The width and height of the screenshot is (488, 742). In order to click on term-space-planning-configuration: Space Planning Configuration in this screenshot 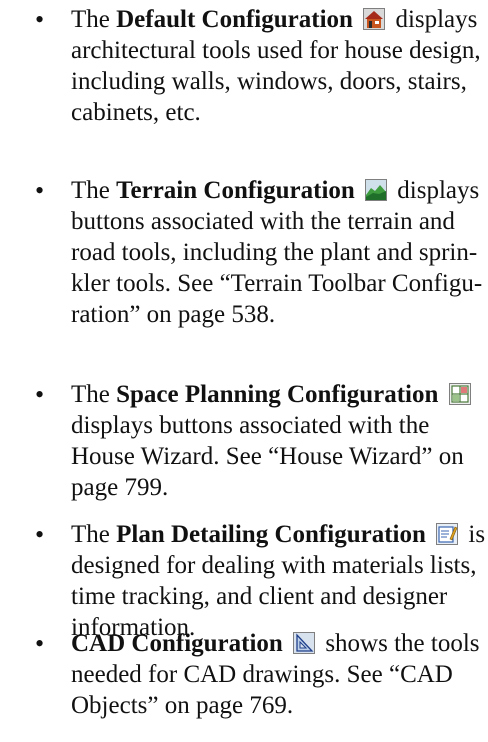, I will do `click(277, 394)`.